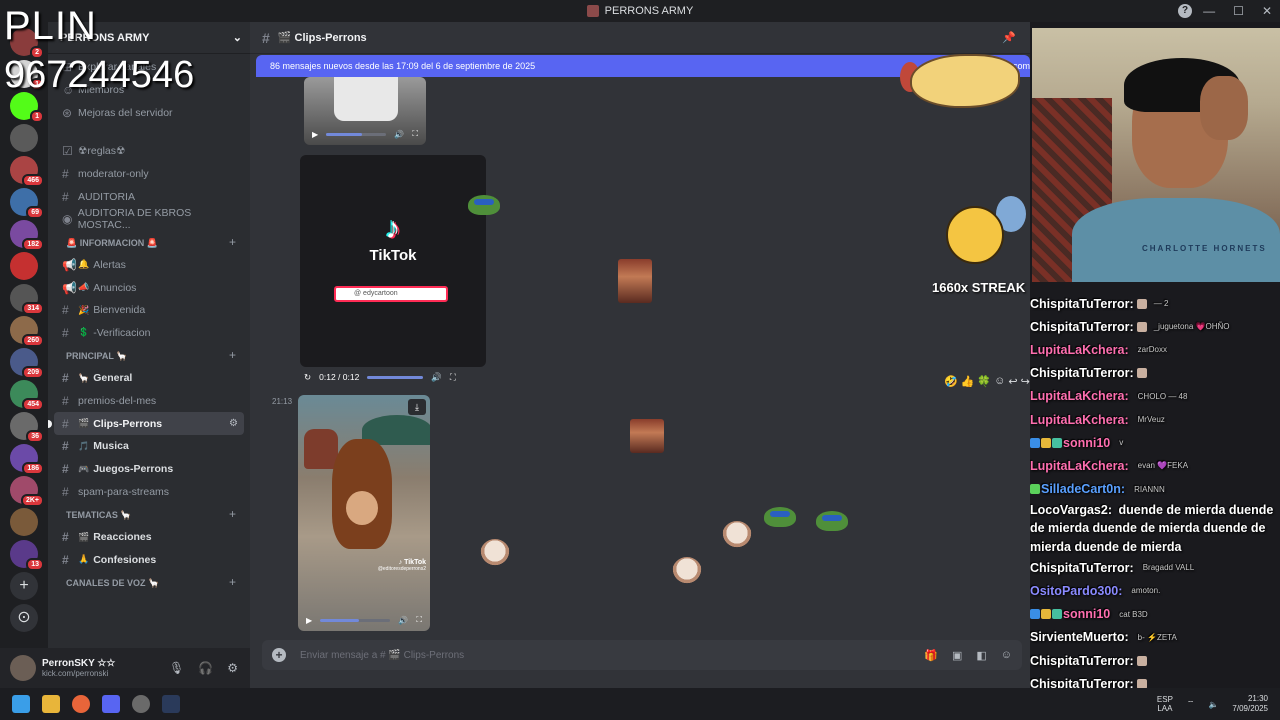 The height and width of the screenshot is (720, 1280). Describe the element at coordinates (149, 537) in the screenshot. I see `channel-reacciones: # 🎬 Reacciones` at that location.